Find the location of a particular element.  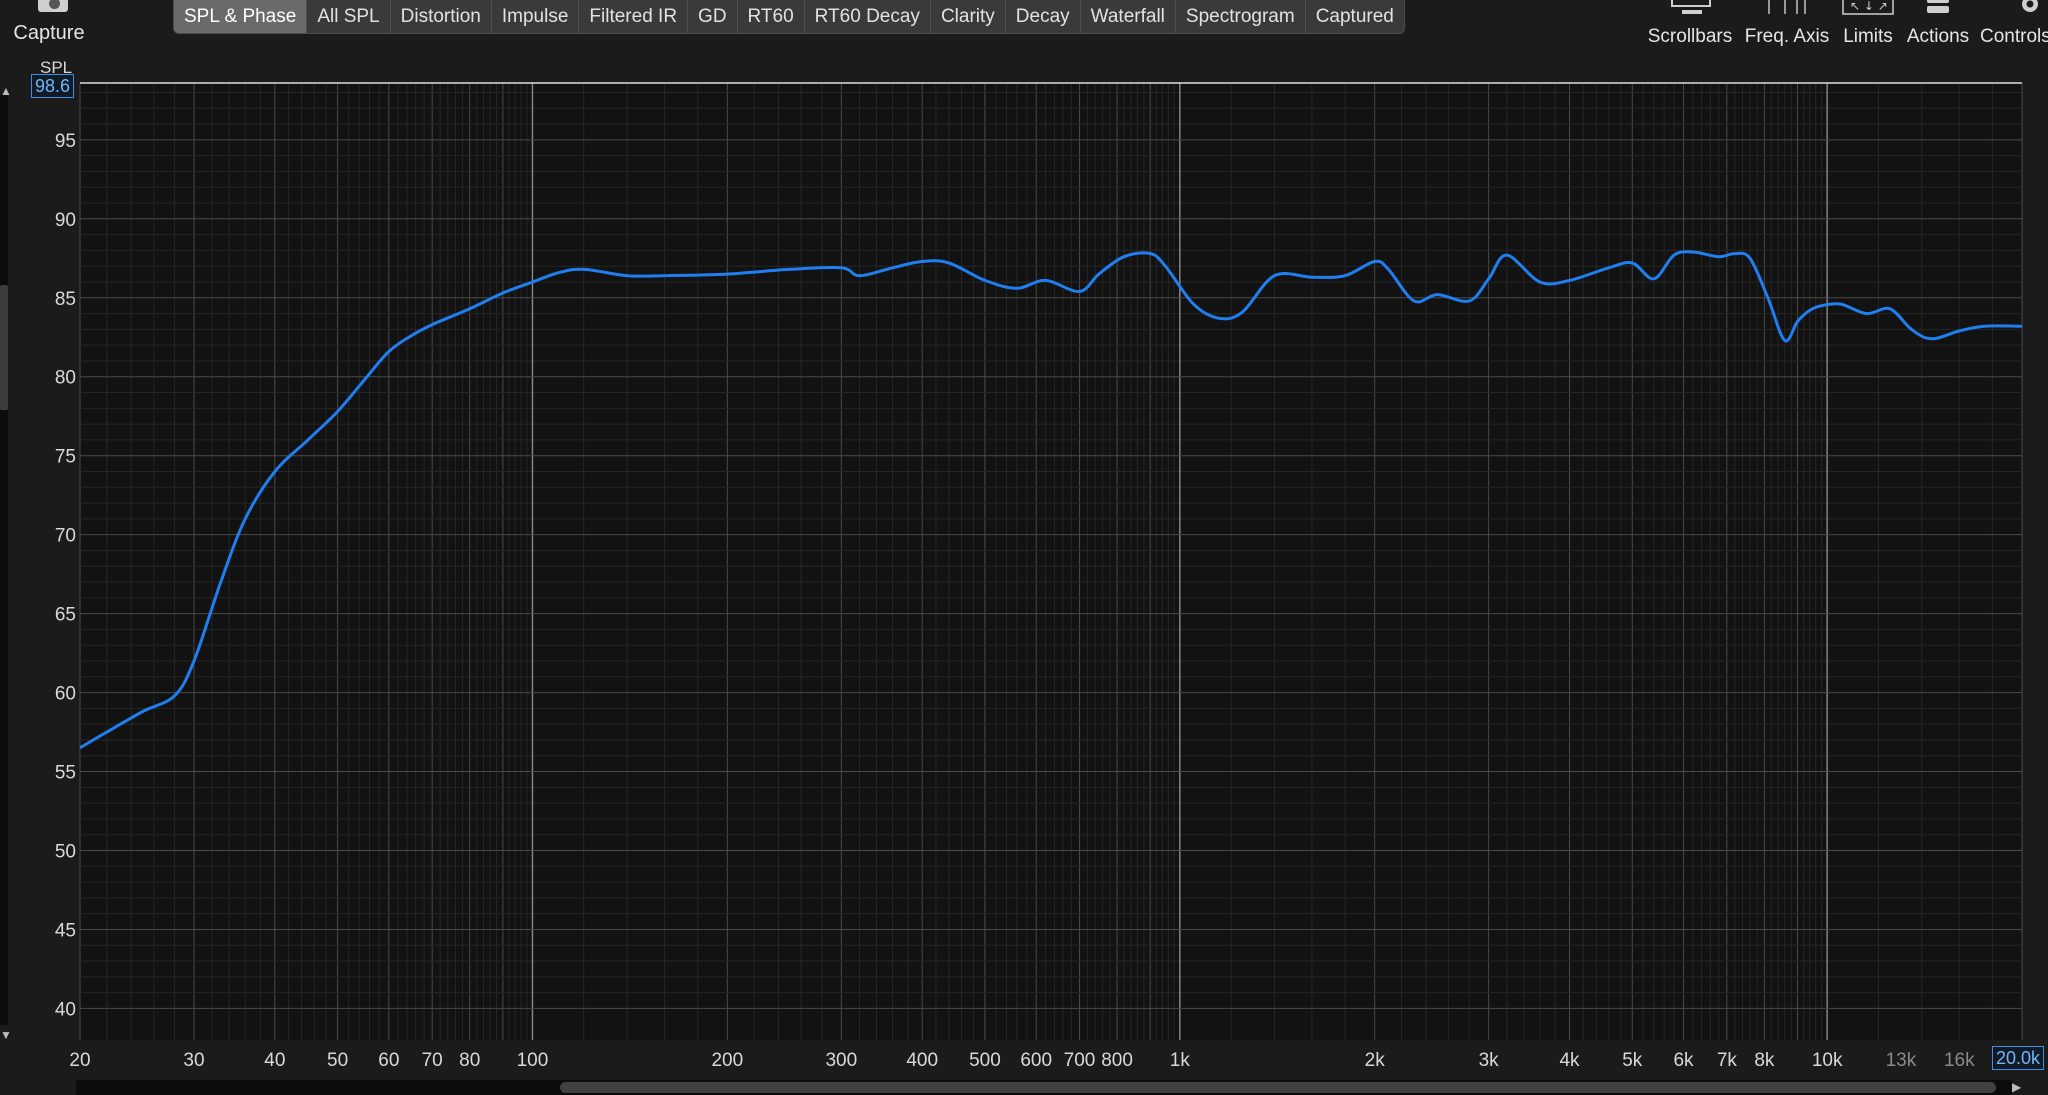

y-tick-label: 60 is located at coordinates (65, 694).